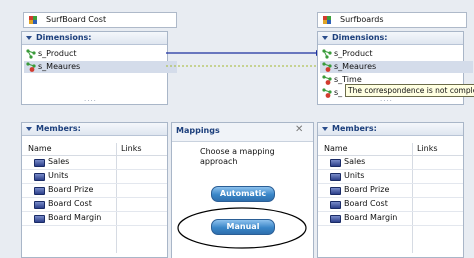 The image size is (474, 258). What do you see at coordinates (348, 79) in the screenshot?
I see `target-dimension-label: s_Time` at bounding box center [348, 79].